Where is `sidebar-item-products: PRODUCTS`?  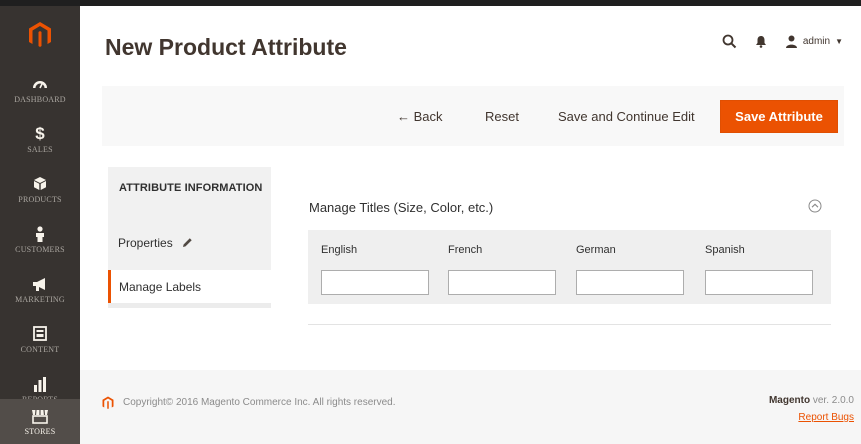 sidebar-item-products: PRODUCTS is located at coordinates (40, 189).